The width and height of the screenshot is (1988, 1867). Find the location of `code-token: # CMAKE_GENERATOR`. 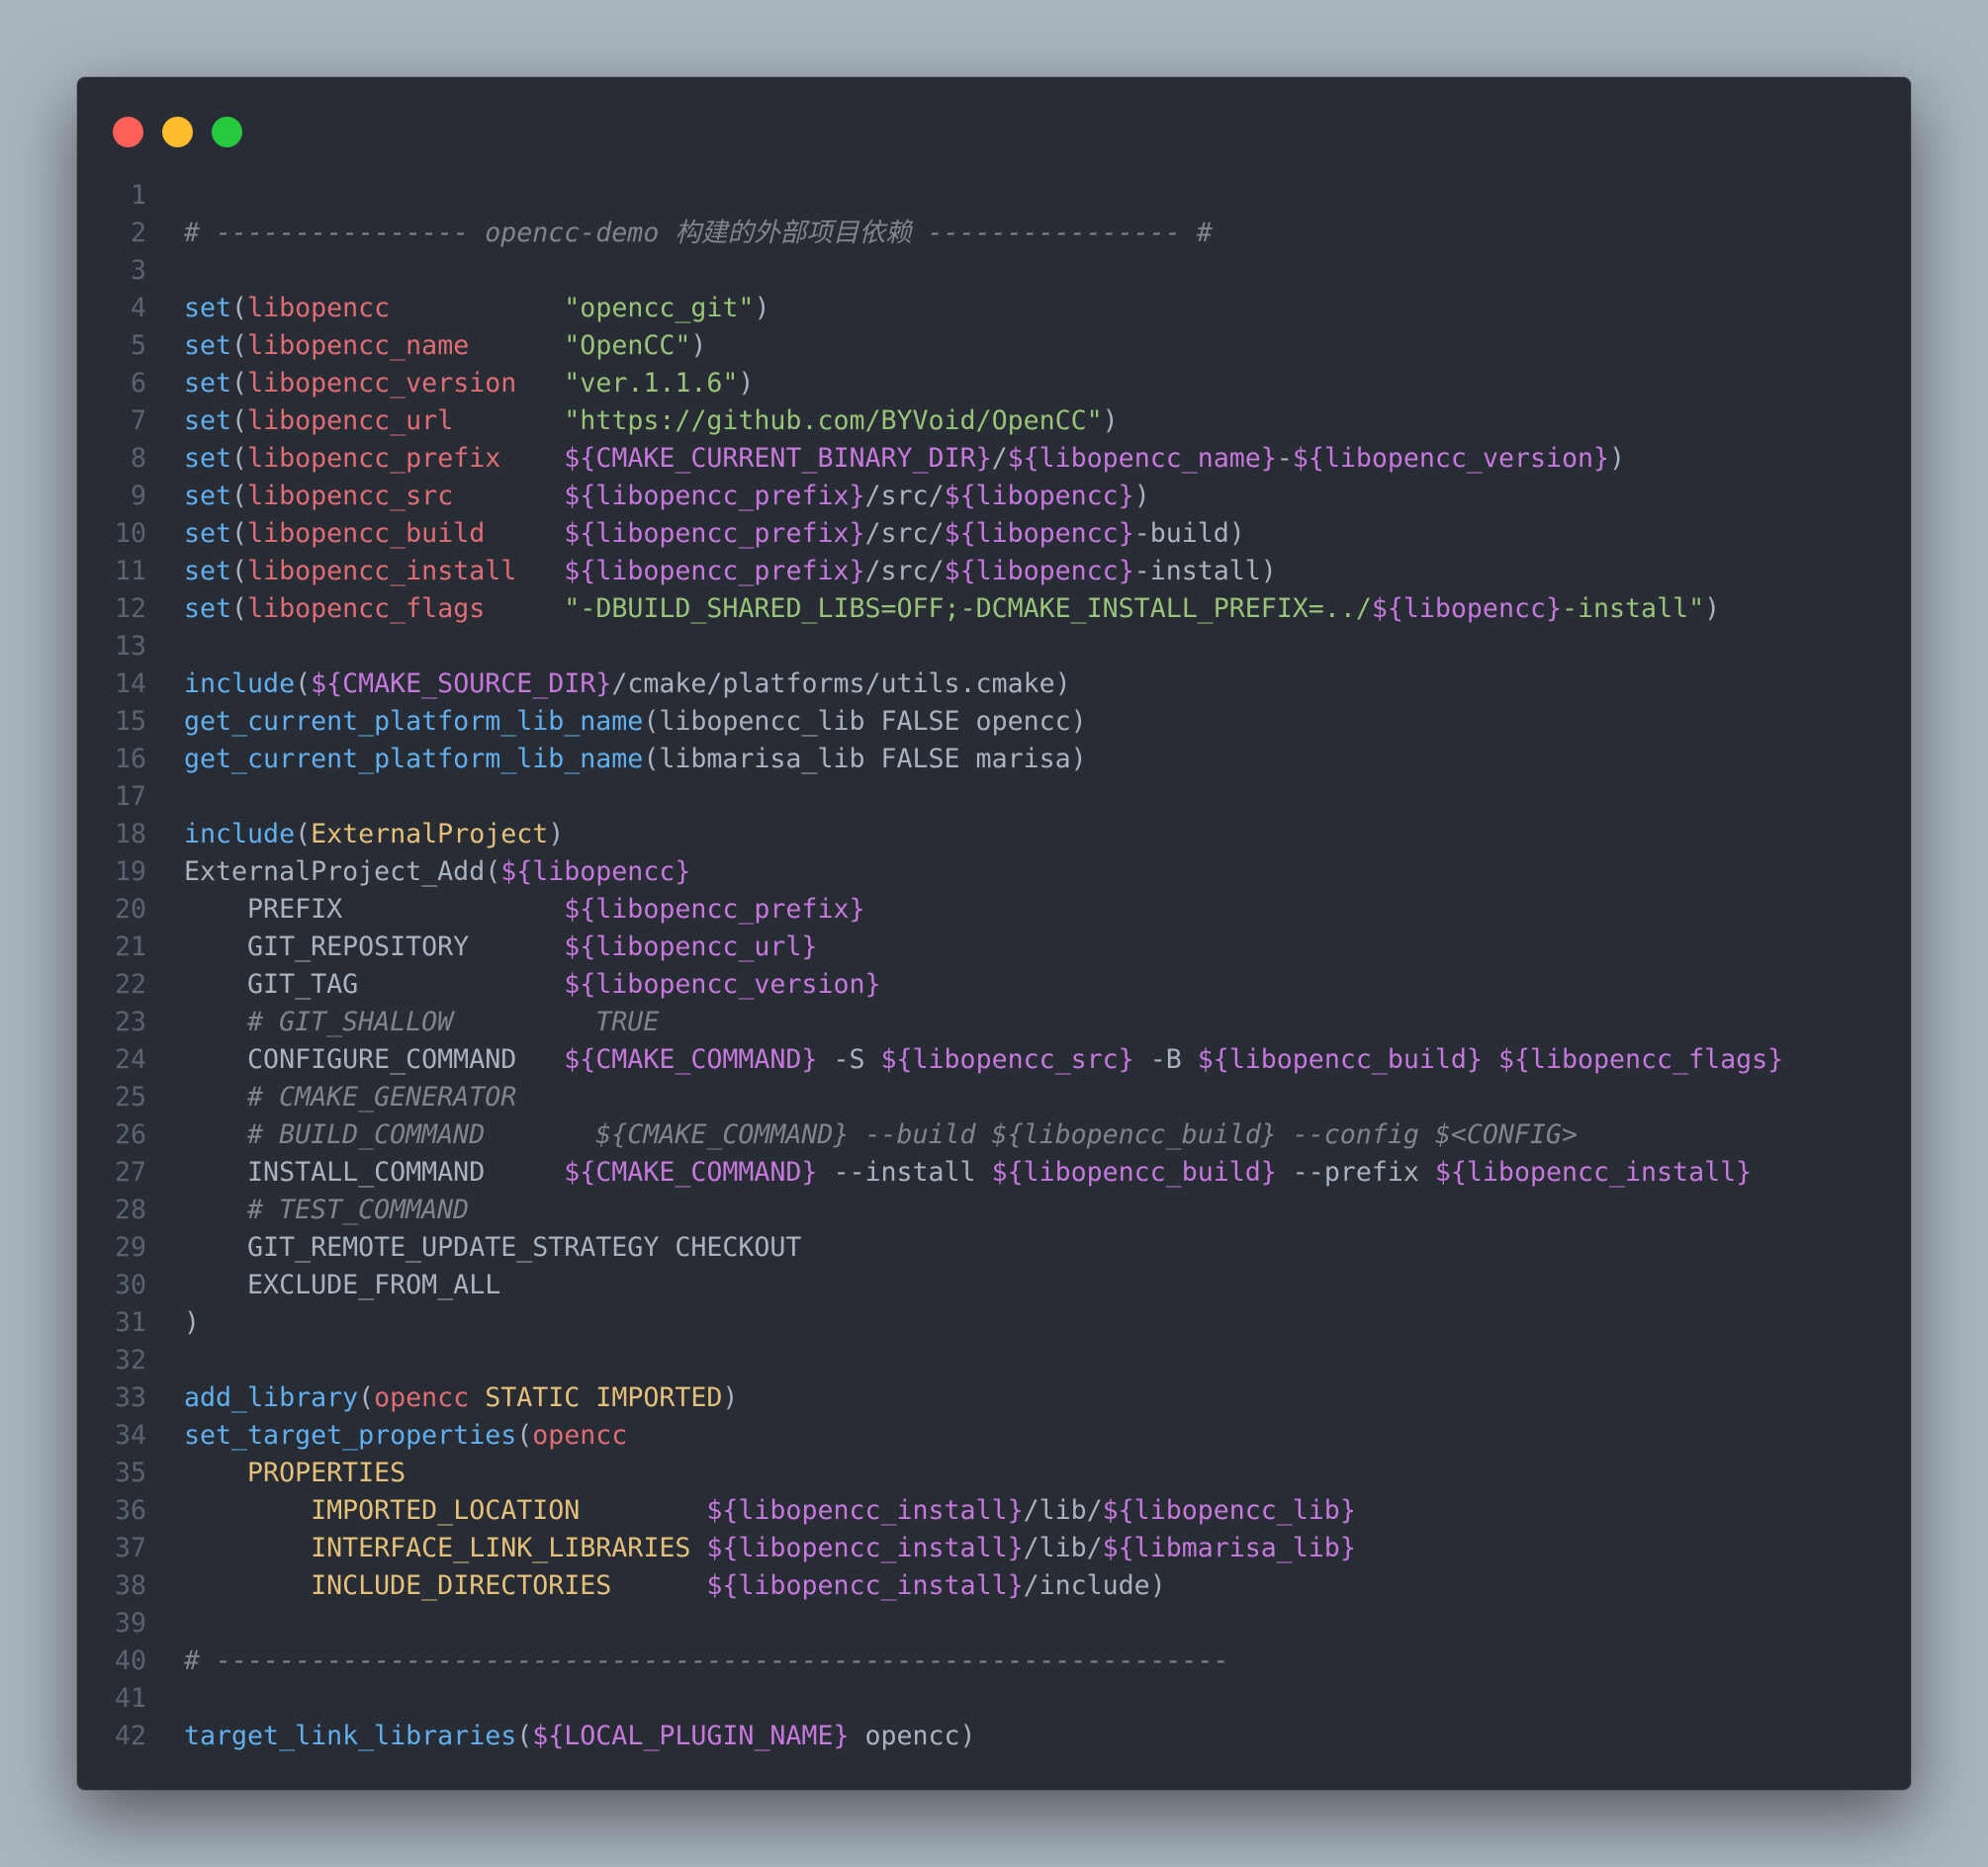

code-token: # CMAKE_GENERATOR is located at coordinates (382, 1097).